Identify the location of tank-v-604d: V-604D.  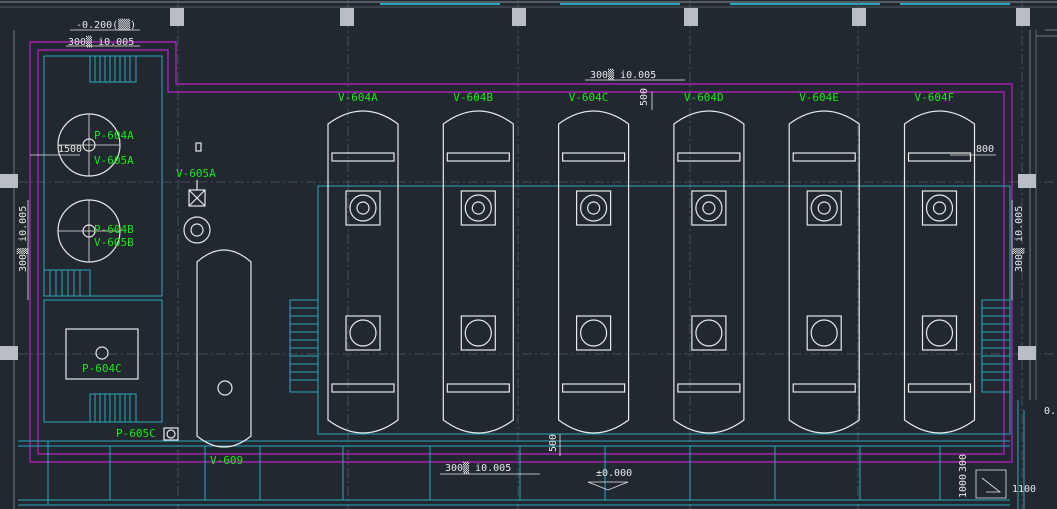
(709, 262).